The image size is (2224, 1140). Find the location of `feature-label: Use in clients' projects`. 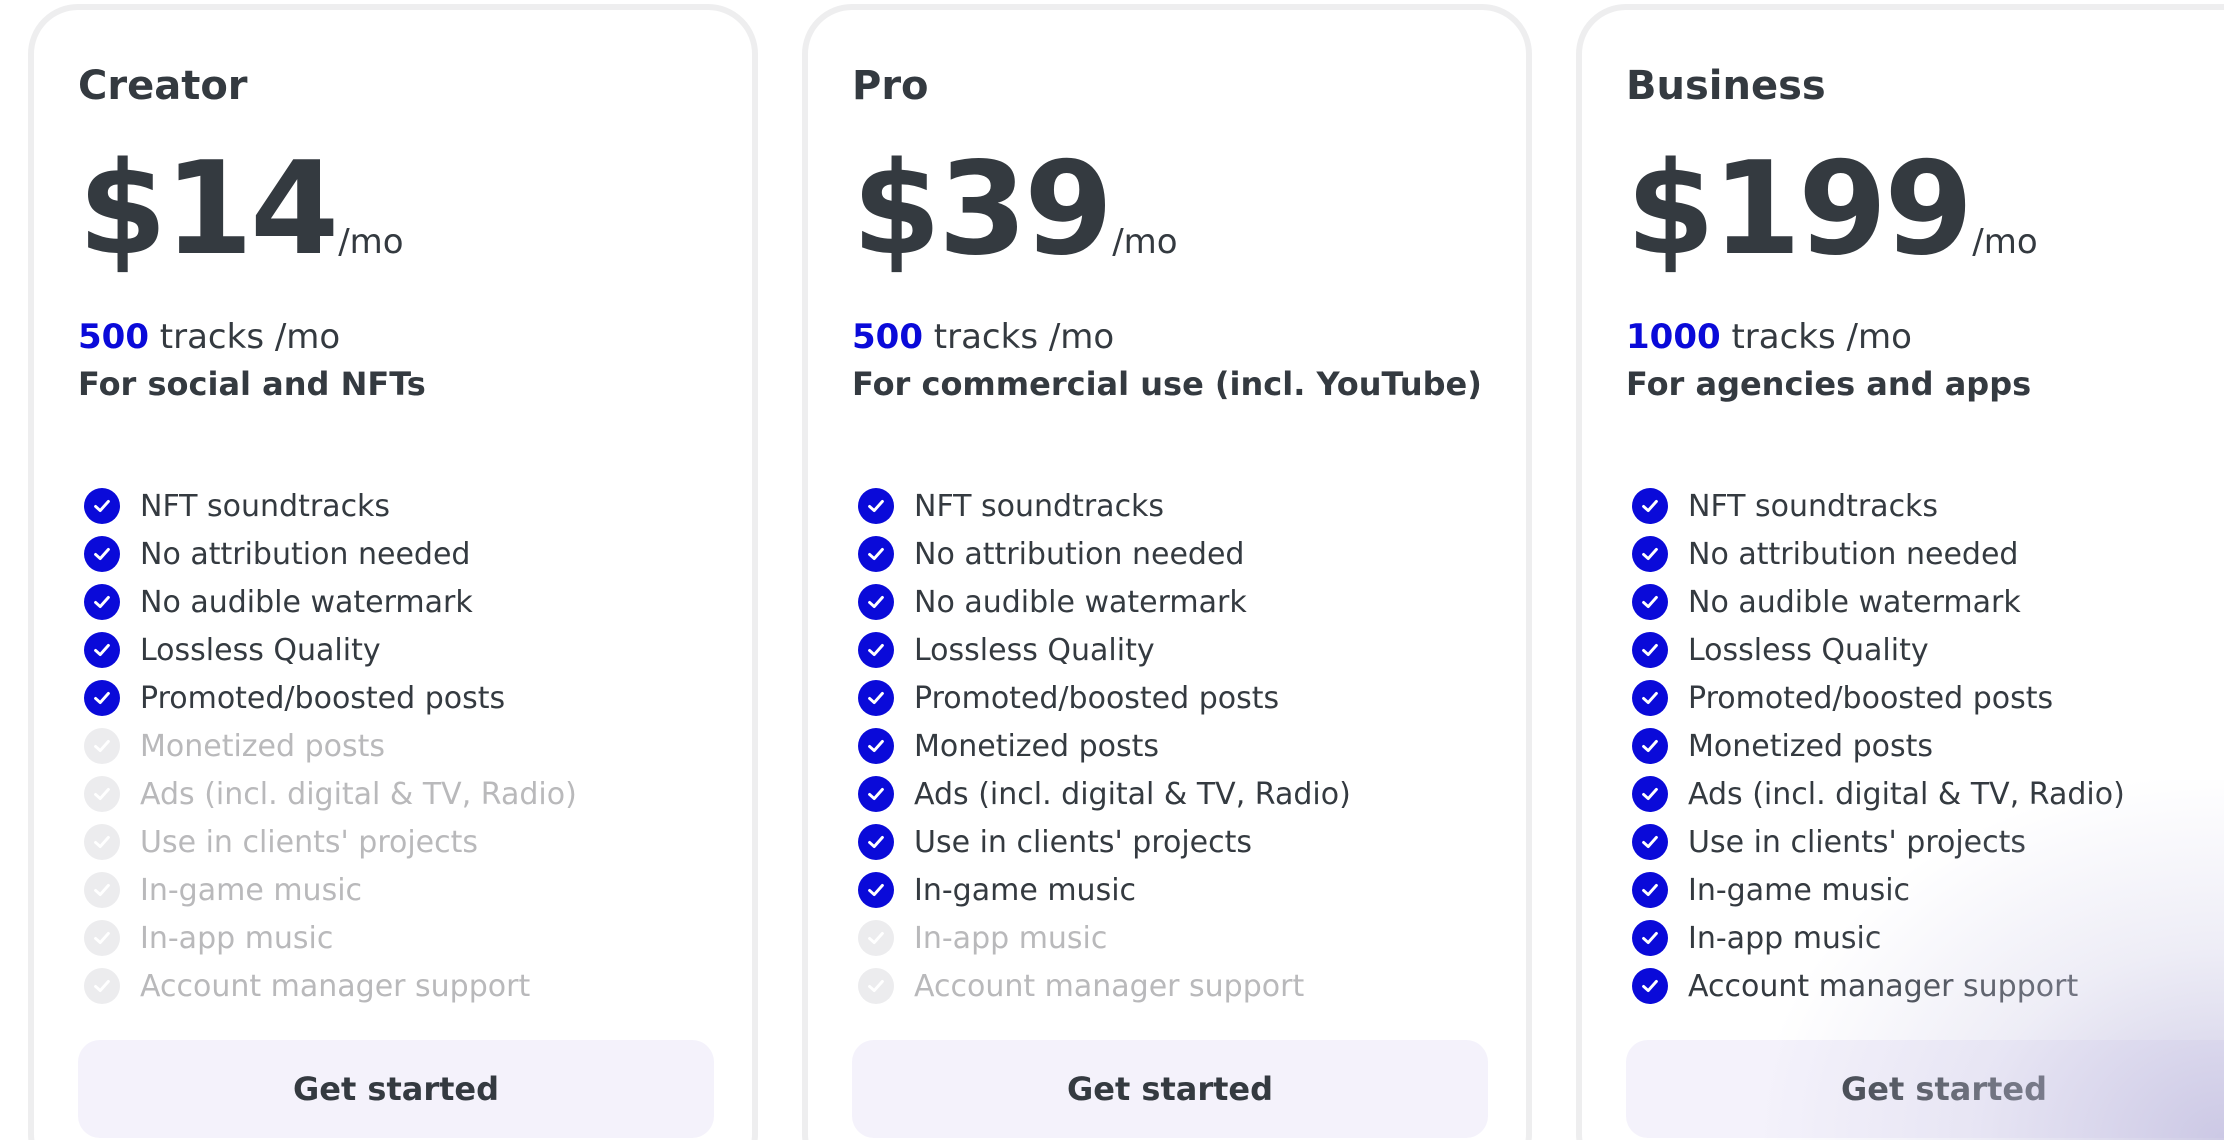

feature-label: Use in clients' projects is located at coordinates (309, 842).